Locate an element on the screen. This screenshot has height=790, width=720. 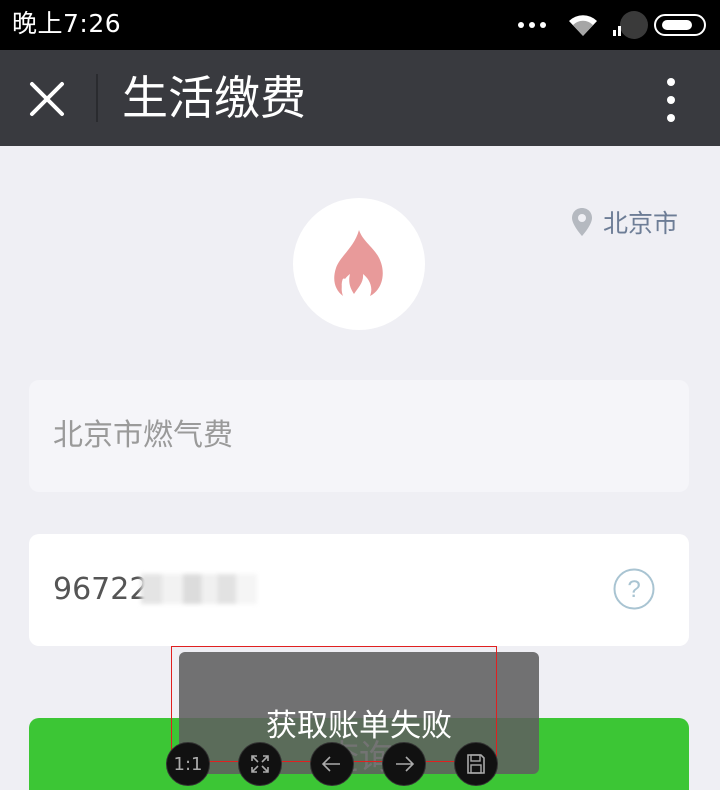
signal-icon is located at coordinates (630, 25).